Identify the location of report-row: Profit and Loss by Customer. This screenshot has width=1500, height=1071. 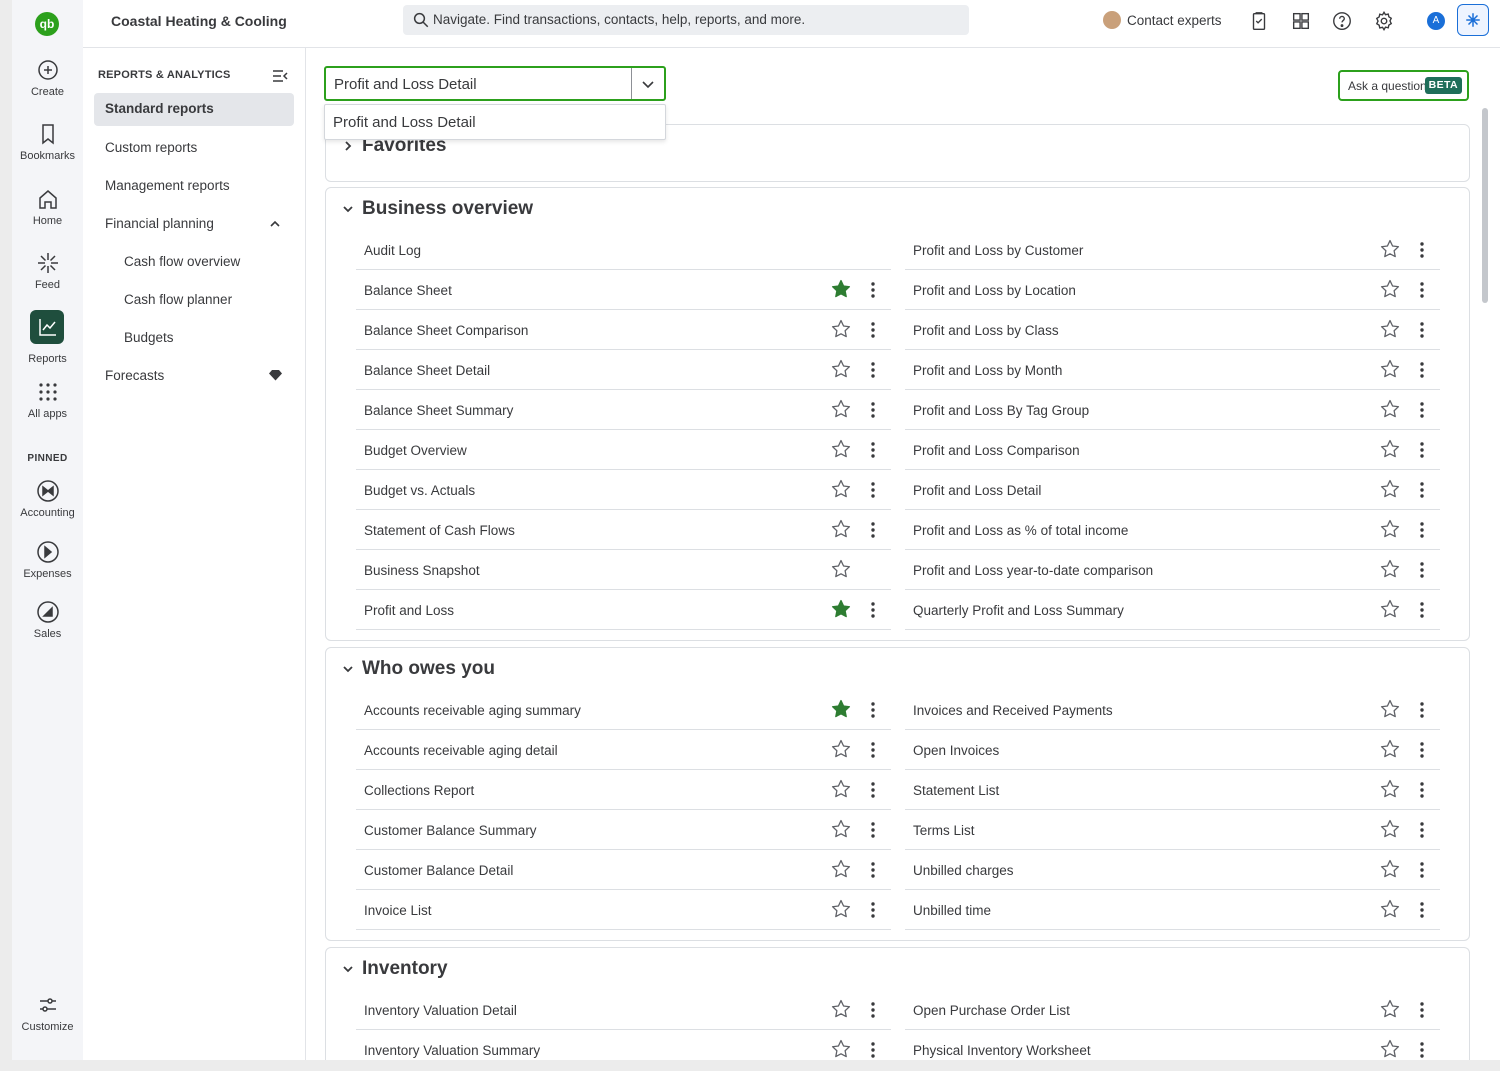
(1172, 250).